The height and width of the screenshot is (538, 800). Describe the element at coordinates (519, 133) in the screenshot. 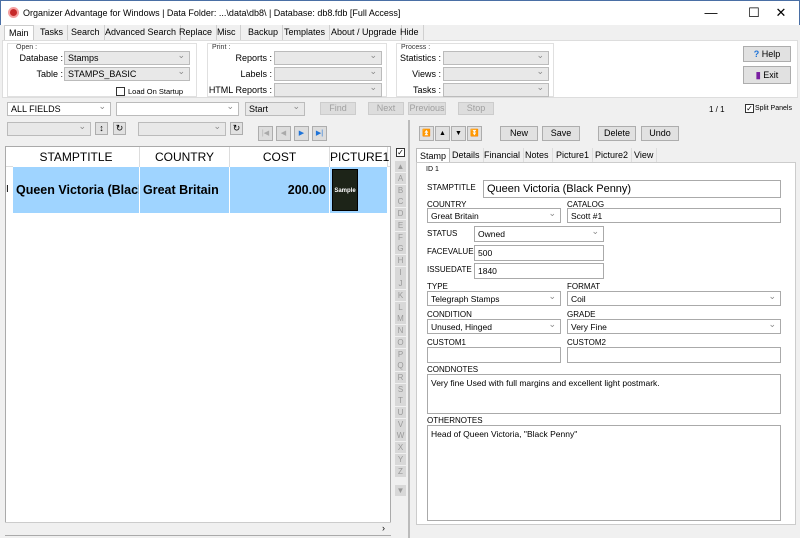

I see `new-button: New` at that location.